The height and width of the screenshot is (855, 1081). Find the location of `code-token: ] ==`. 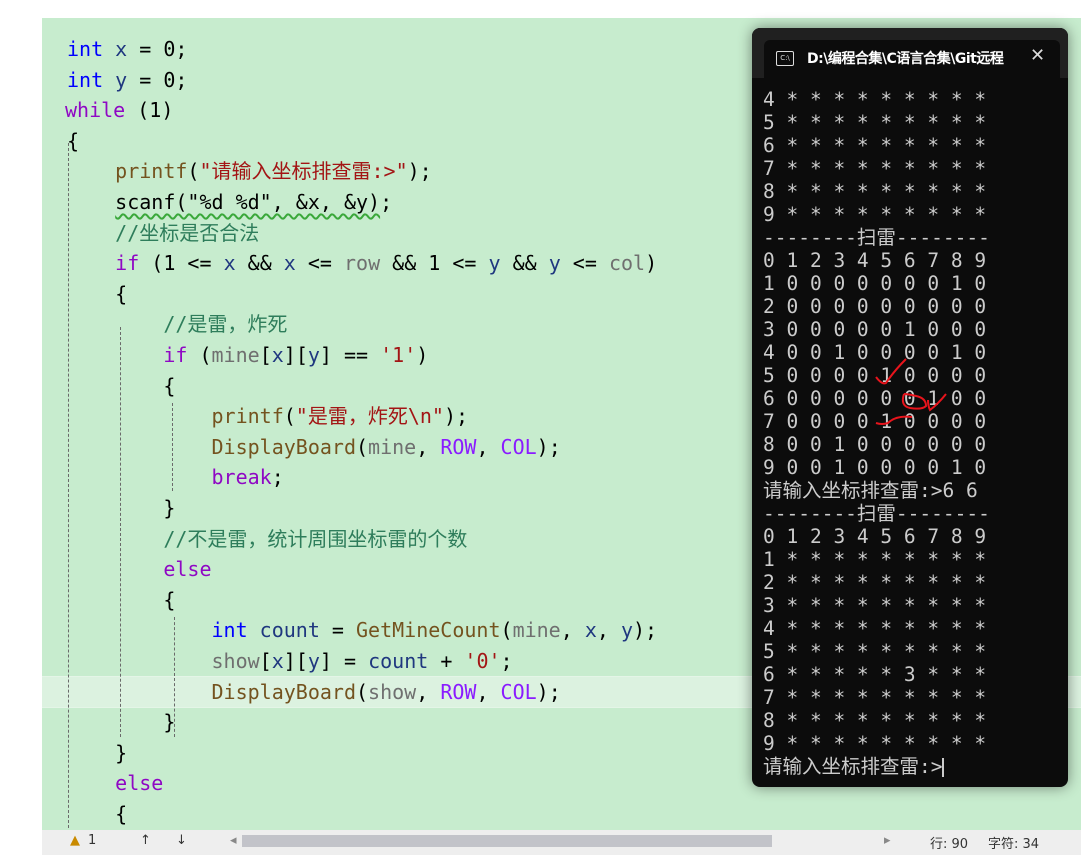

code-token: ] == is located at coordinates (350, 355).